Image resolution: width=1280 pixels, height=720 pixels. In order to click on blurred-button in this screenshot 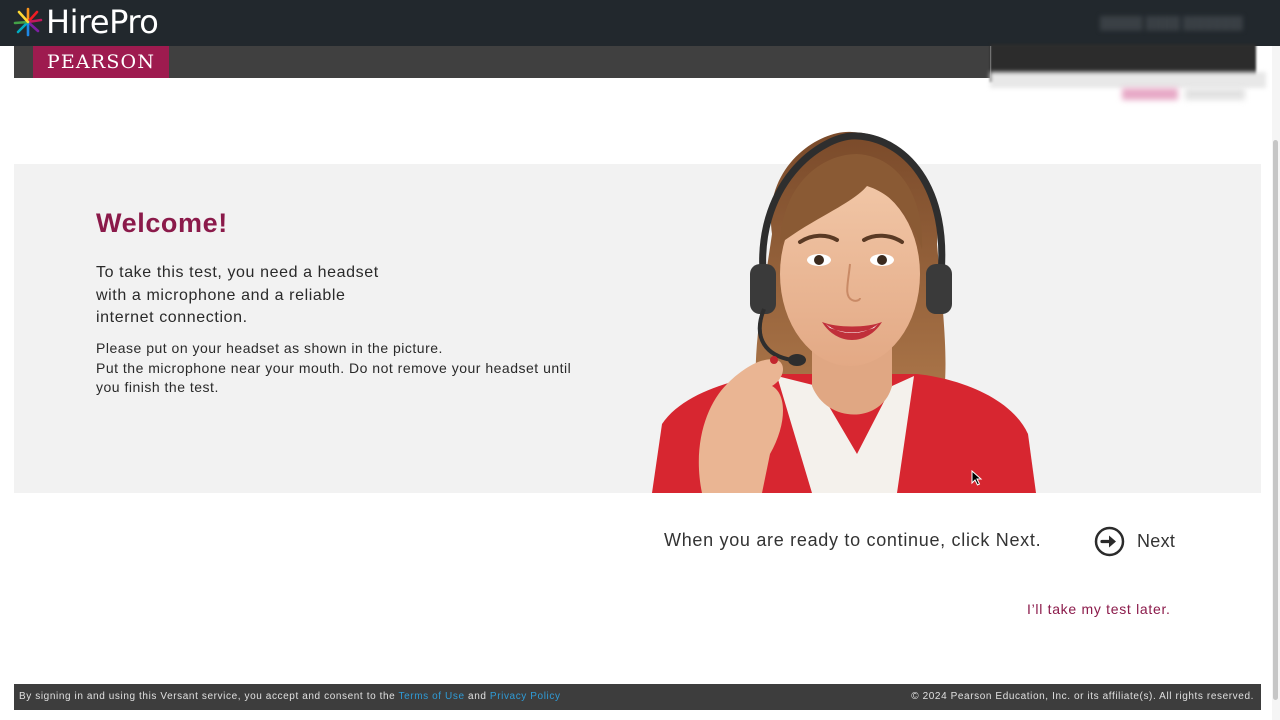, I will do `click(1150, 94)`.